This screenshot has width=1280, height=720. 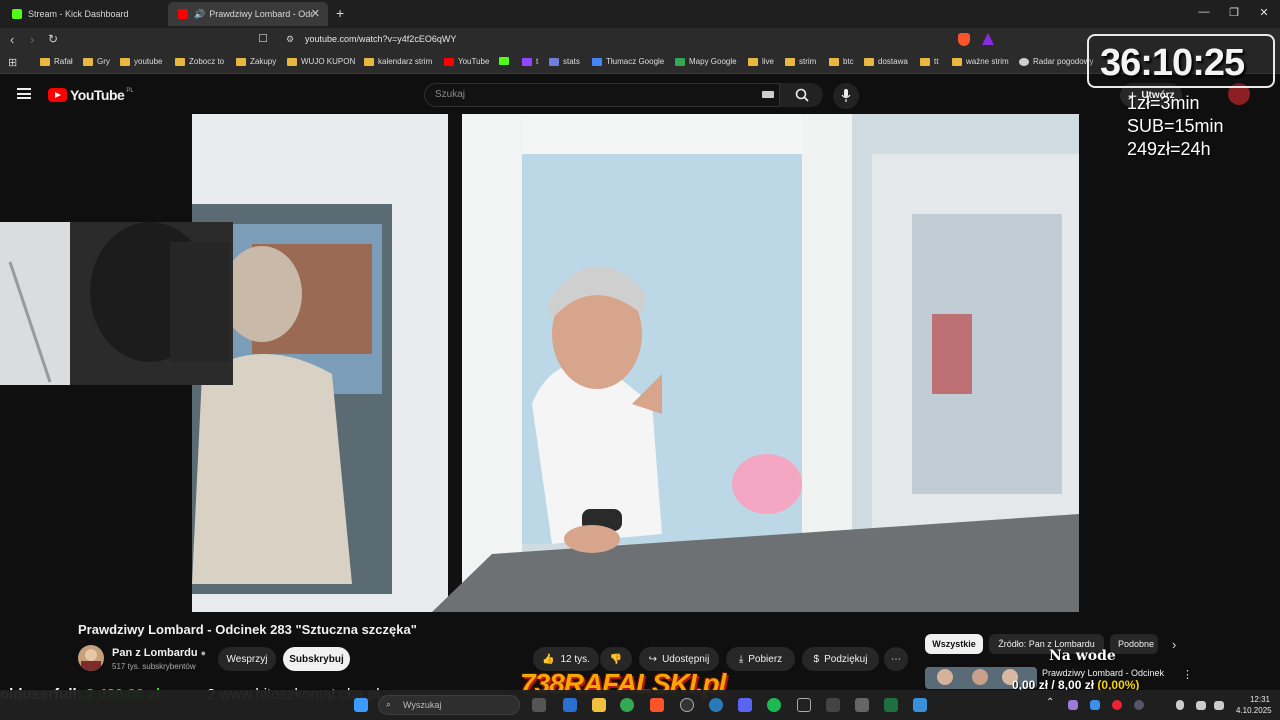 What do you see at coordinates (680, 61) in the screenshot?
I see `maps-icon` at bounding box center [680, 61].